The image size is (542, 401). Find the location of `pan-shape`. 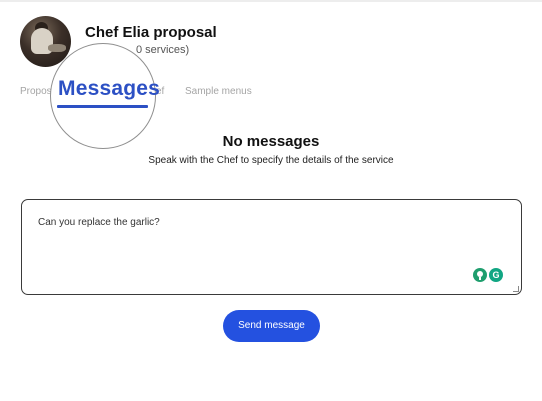

pan-shape is located at coordinates (57, 48).